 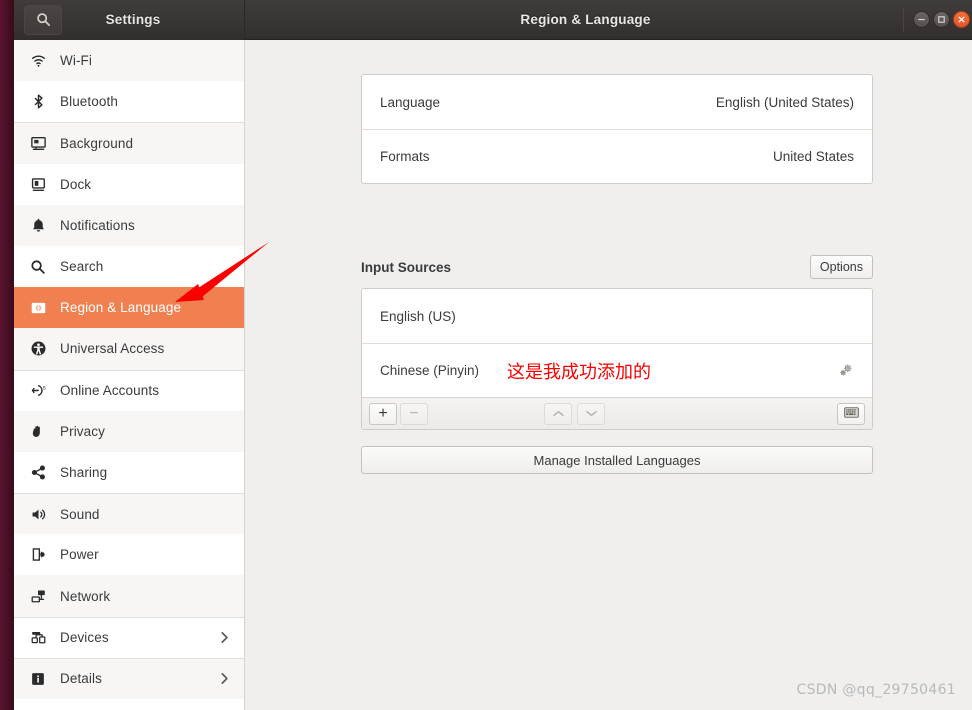 I want to click on sidebar-item-label: Search, so click(x=82, y=267).